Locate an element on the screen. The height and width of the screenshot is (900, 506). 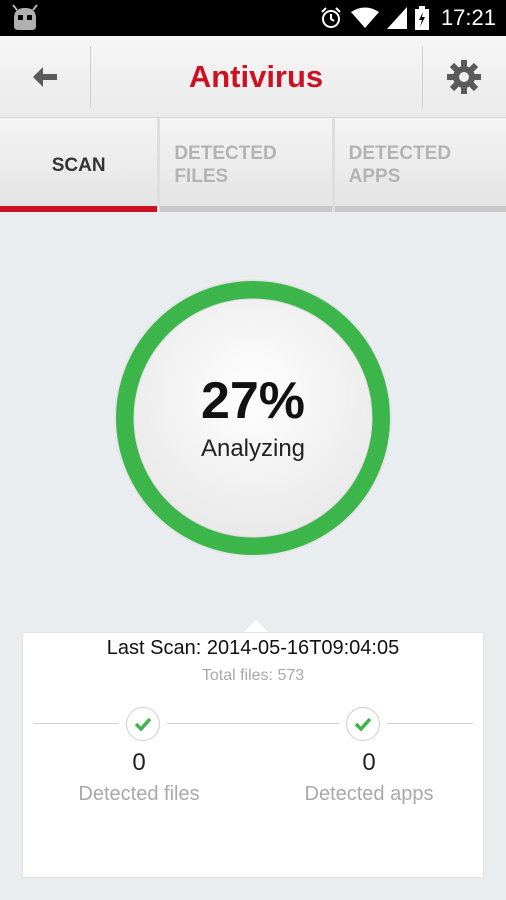
tab-label: DETECTED FILES is located at coordinates (225, 165).